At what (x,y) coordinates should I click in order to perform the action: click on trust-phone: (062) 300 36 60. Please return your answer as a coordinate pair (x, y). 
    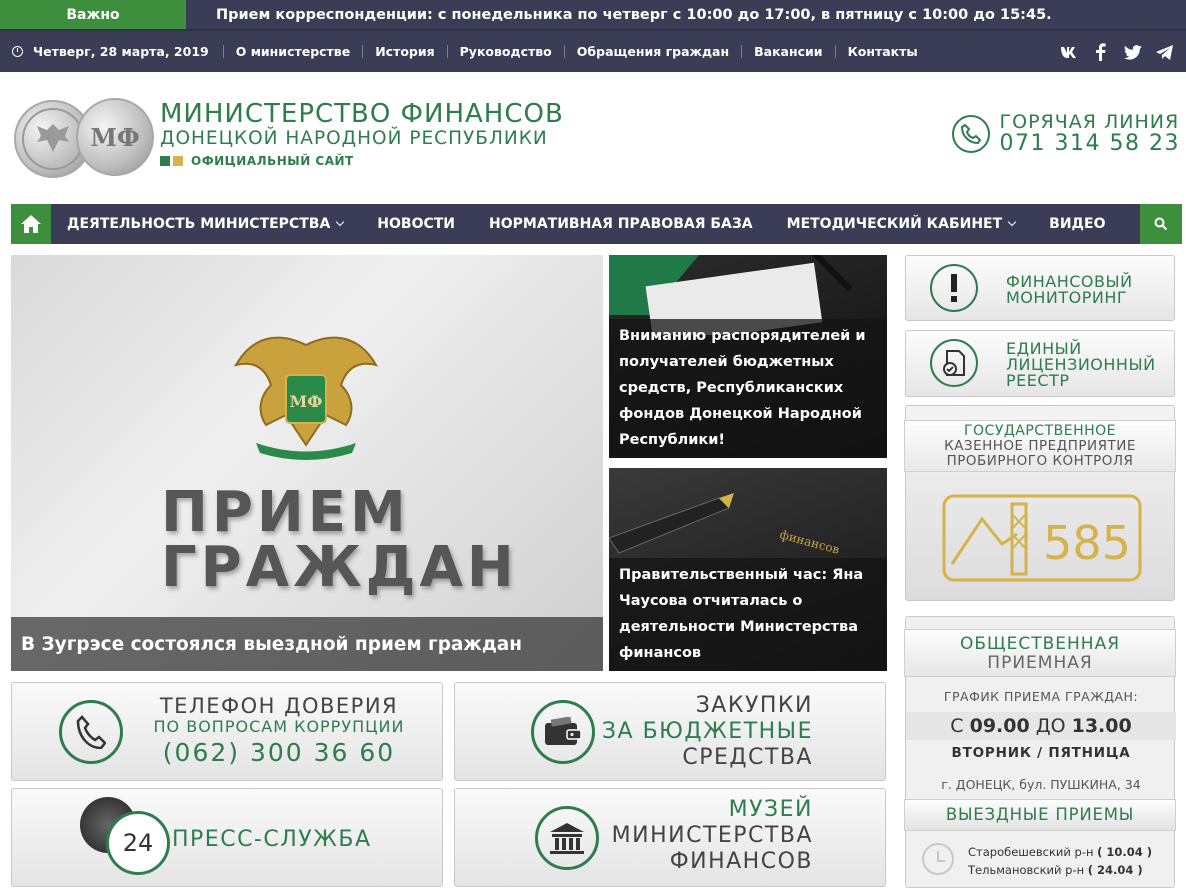
    Looking at the image, I should click on (279, 753).